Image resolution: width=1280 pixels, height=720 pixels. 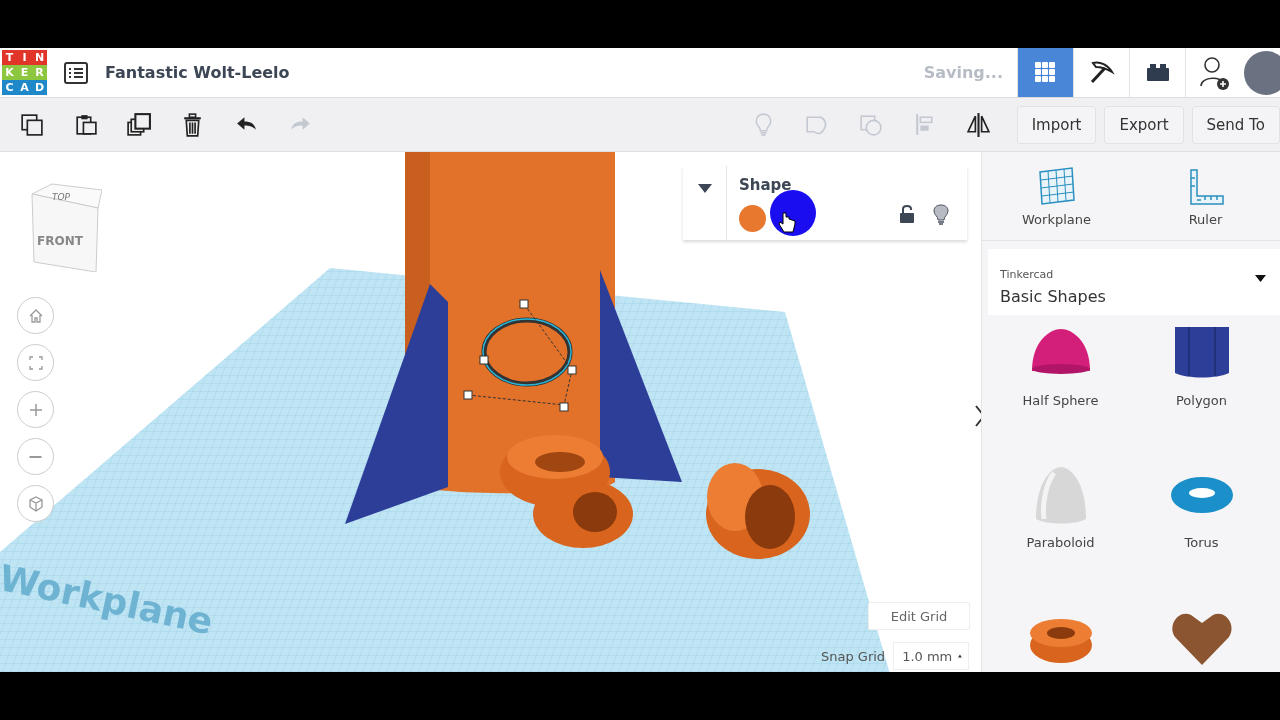 I want to click on user-avatar, so click(x=1262, y=72).